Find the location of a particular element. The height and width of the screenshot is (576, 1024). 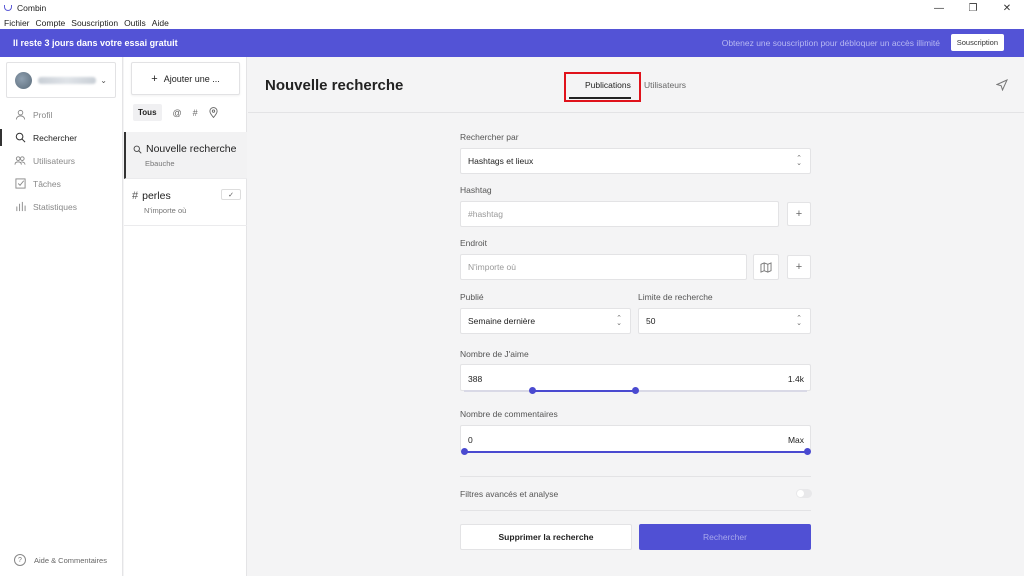

title-bar: Combin — ❐ ✕ is located at coordinates (512, 8).